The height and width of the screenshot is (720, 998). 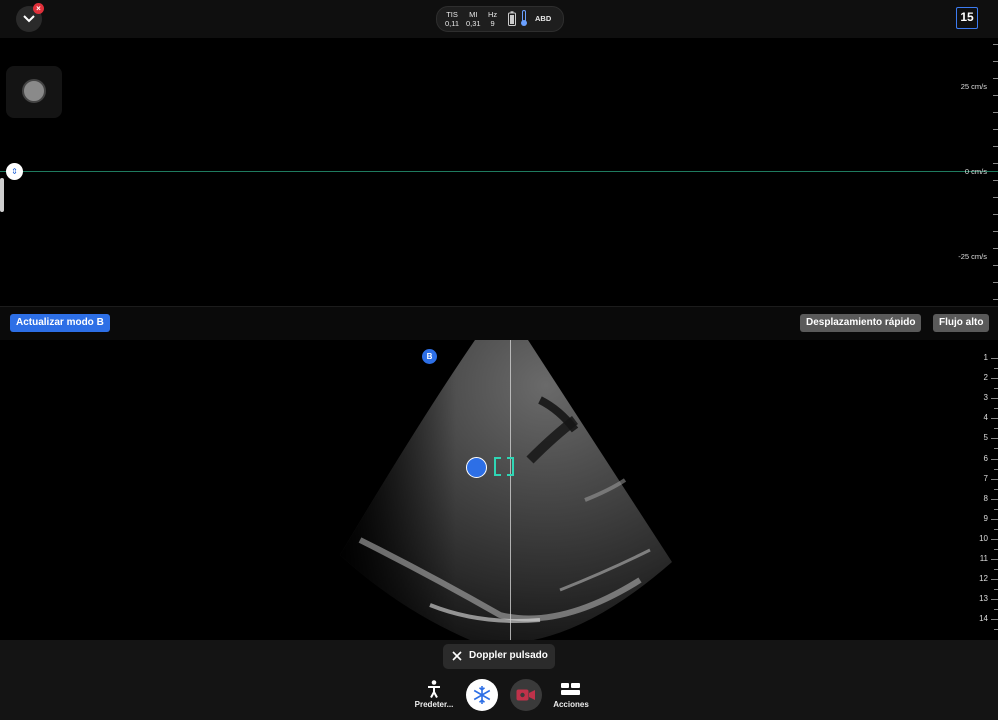 I want to click on tis-label: TIS, so click(x=452, y=14).